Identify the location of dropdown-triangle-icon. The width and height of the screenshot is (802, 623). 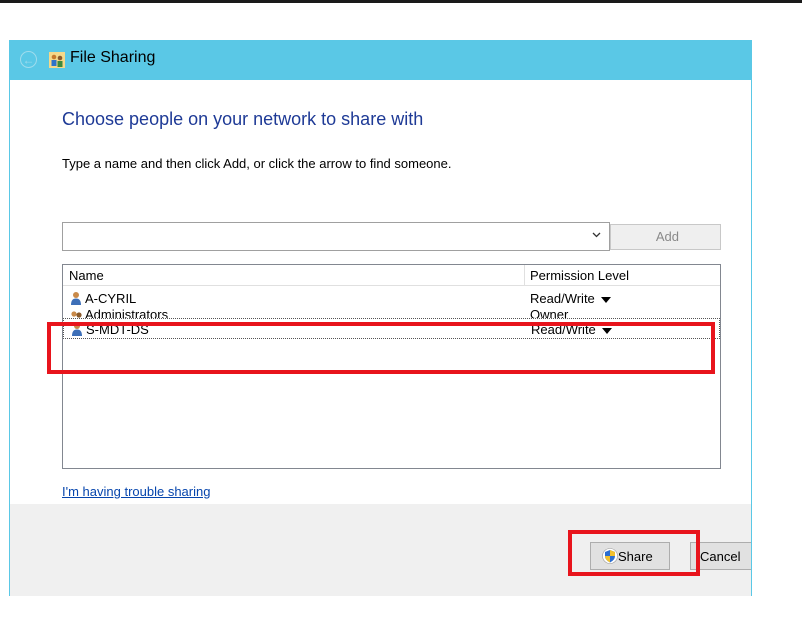
(605, 299).